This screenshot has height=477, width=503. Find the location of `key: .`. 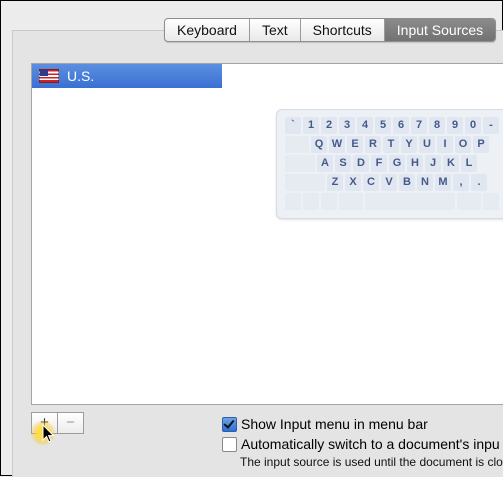

key: . is located at coordinates (479, 182).